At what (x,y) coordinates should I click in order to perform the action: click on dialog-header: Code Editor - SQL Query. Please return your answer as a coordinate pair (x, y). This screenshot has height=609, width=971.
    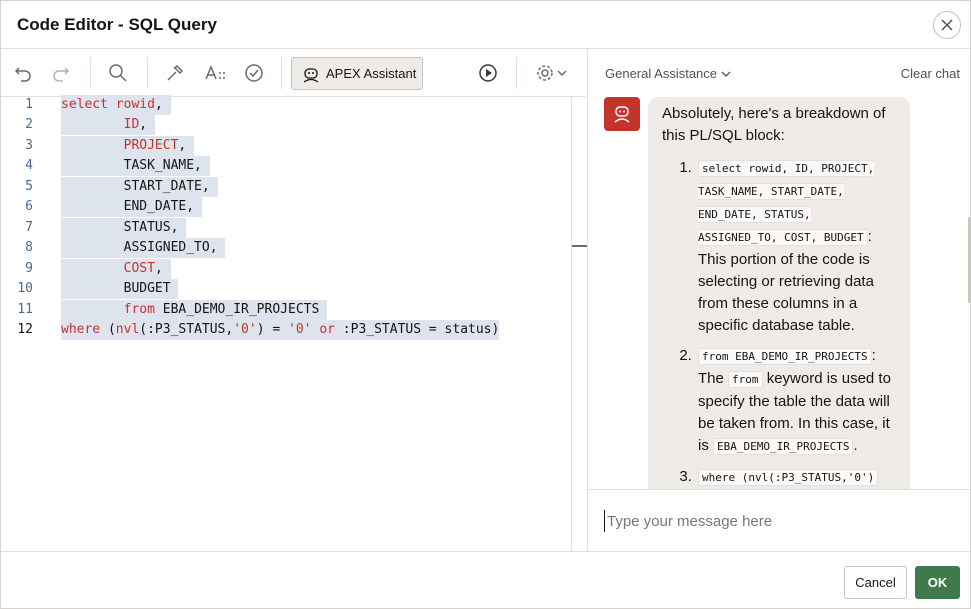
    Looking at the image, I should click on (485, 25).